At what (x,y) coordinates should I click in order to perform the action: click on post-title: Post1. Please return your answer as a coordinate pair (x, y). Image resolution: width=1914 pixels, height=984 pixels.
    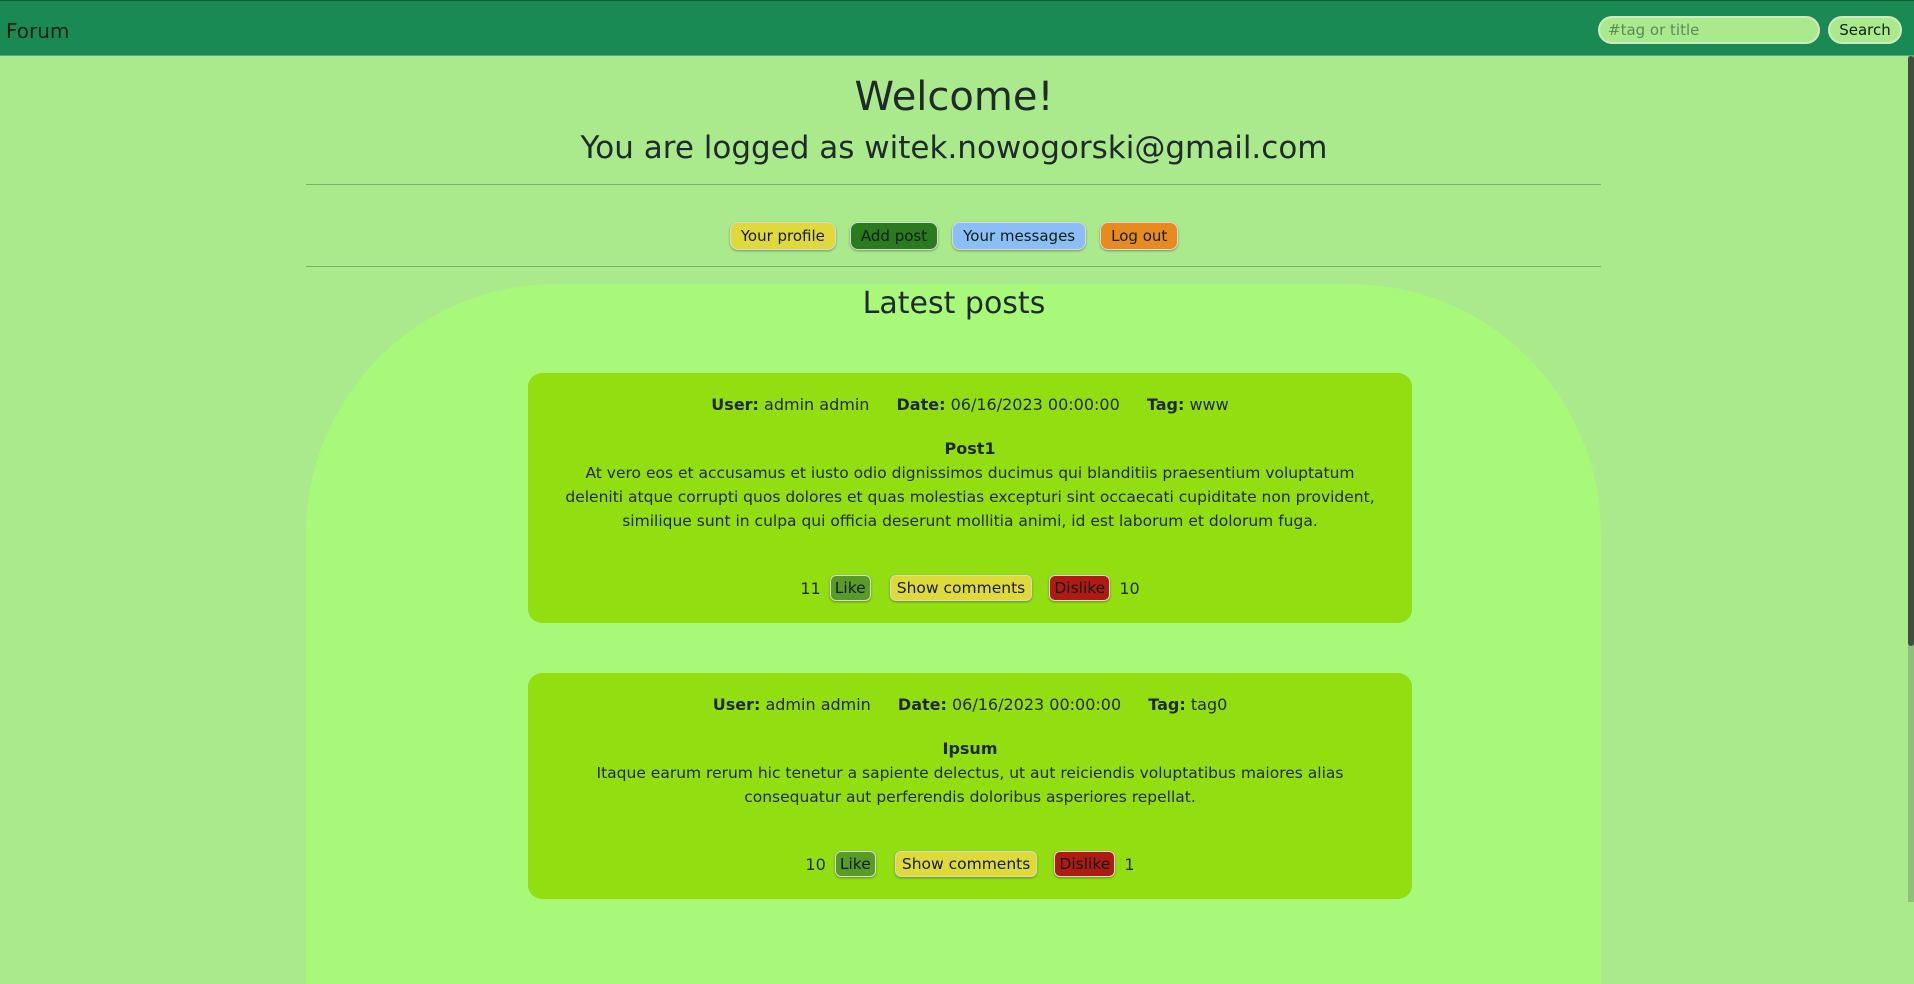
    Looking at the image, I should click on (970, 448).